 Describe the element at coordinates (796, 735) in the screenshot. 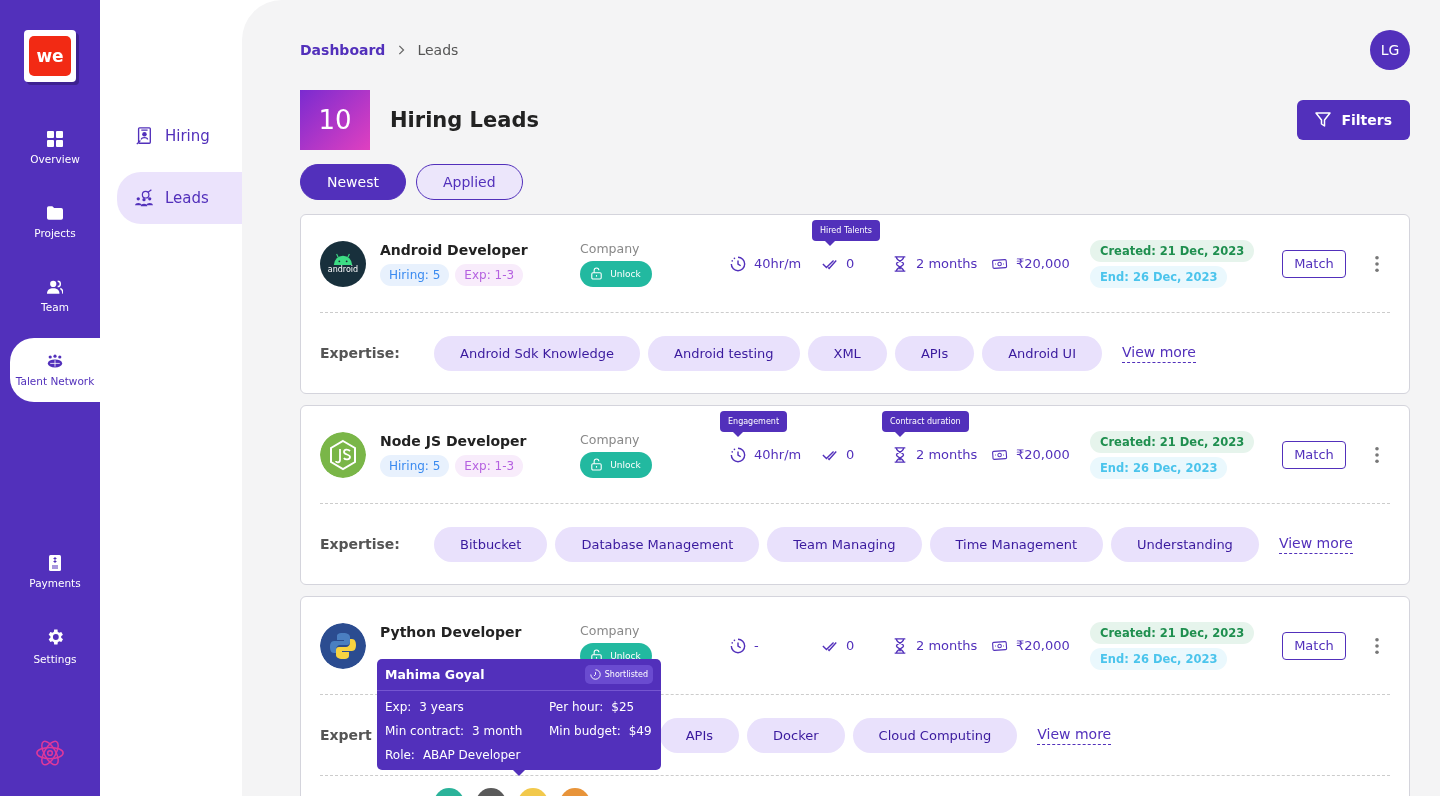

I see `skill-chip: Docker` at that location.